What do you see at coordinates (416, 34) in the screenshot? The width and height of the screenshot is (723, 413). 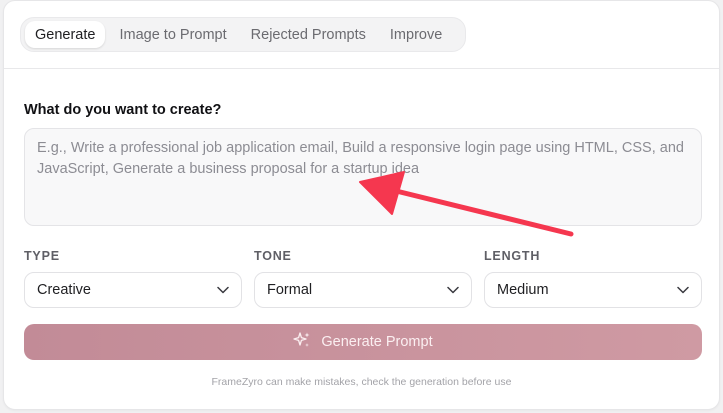 I see `tab-improve: Improve` at bounding box center [416, 34].